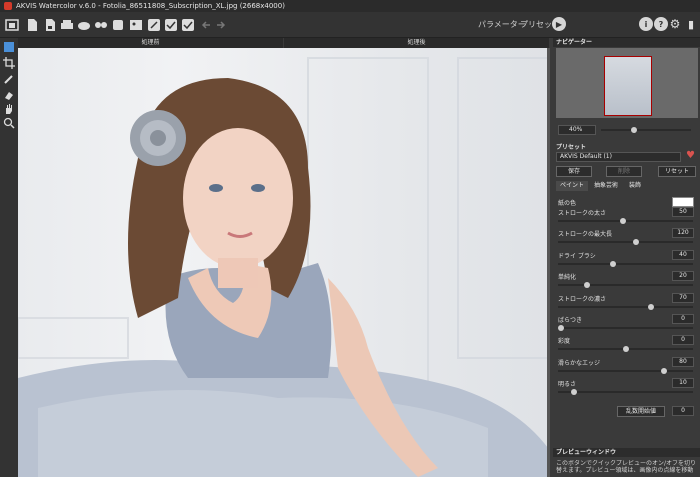 This screenshot has height=477, width=700. What do you see at coordinates (641, 411) in the screenshot?
I see `random-seed-button: 乱数開始値` at bounding box center [641, 411].